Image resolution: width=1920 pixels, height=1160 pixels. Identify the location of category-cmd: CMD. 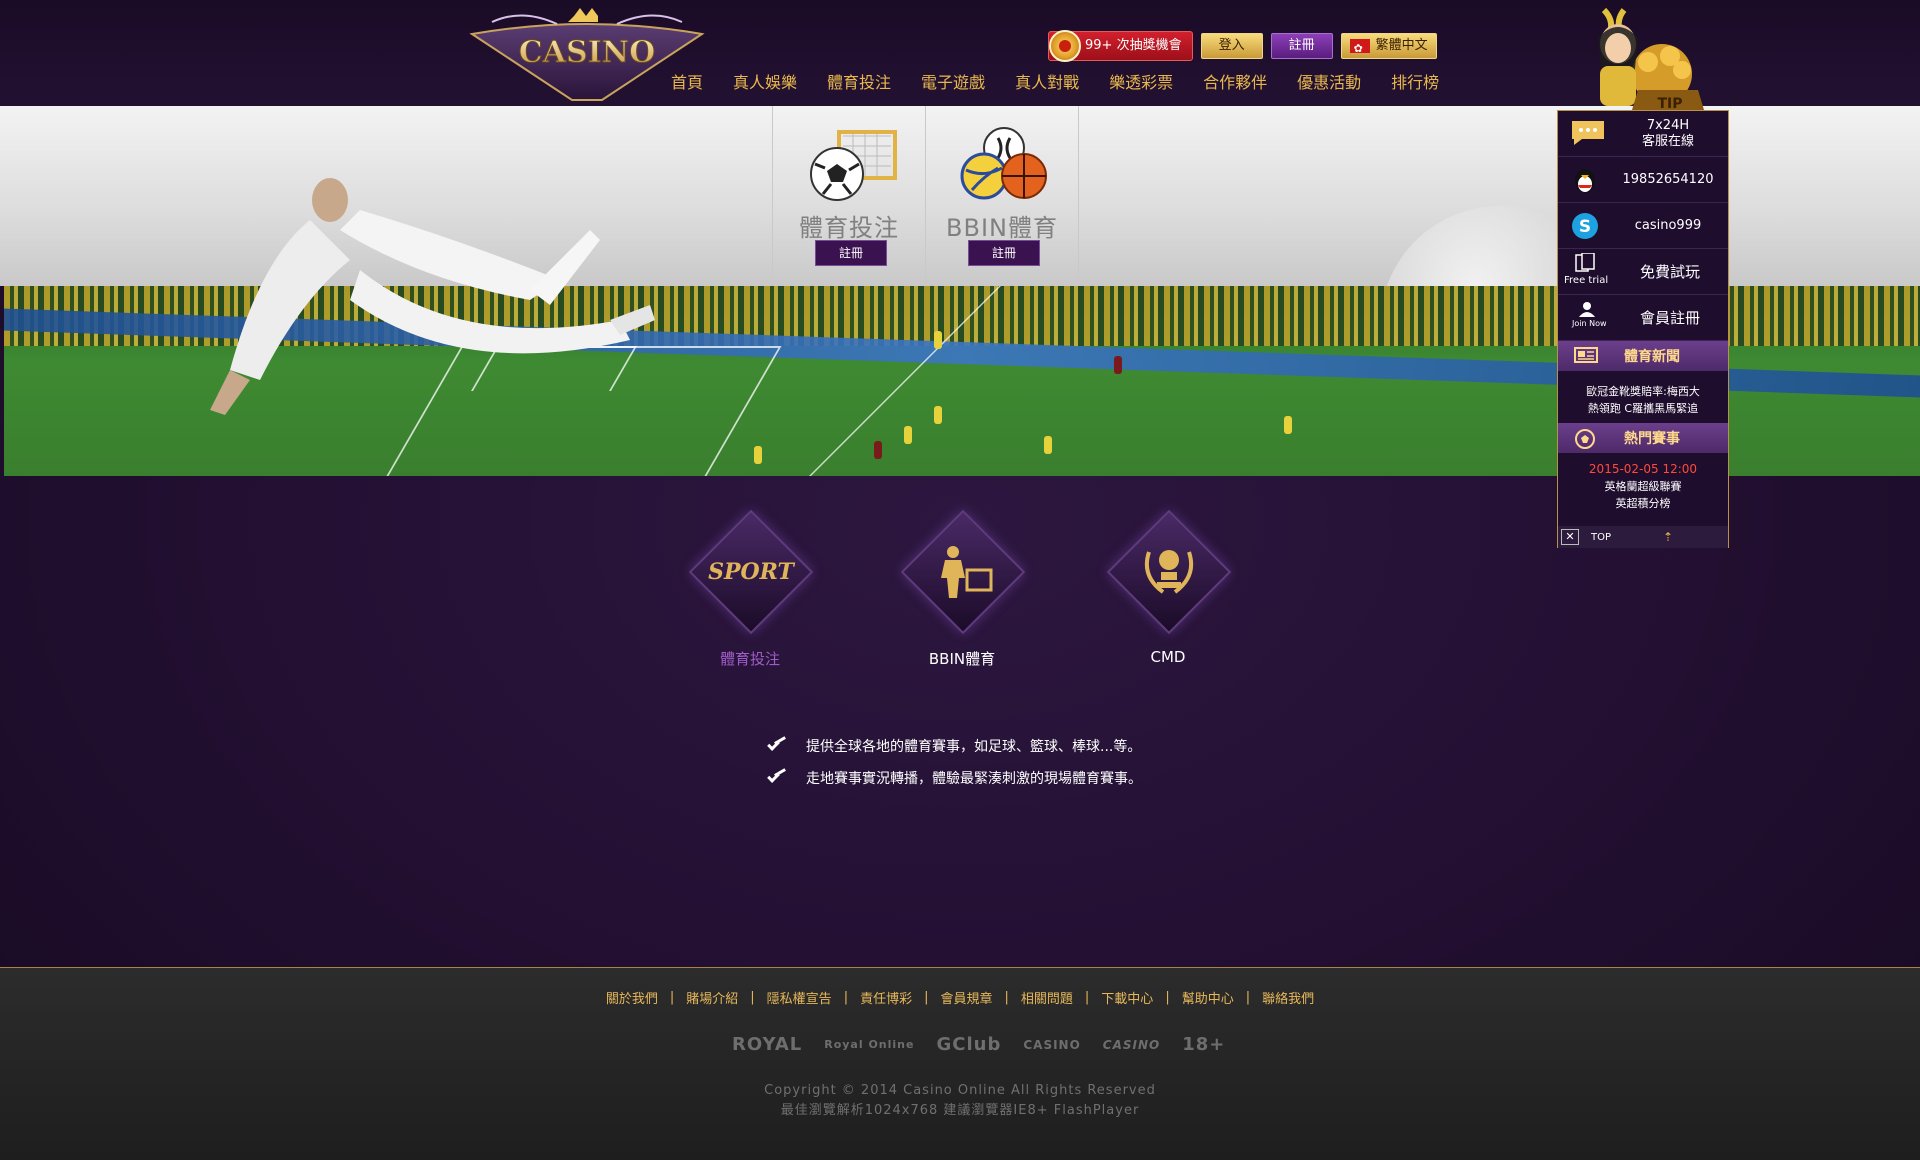
(1168, 593).